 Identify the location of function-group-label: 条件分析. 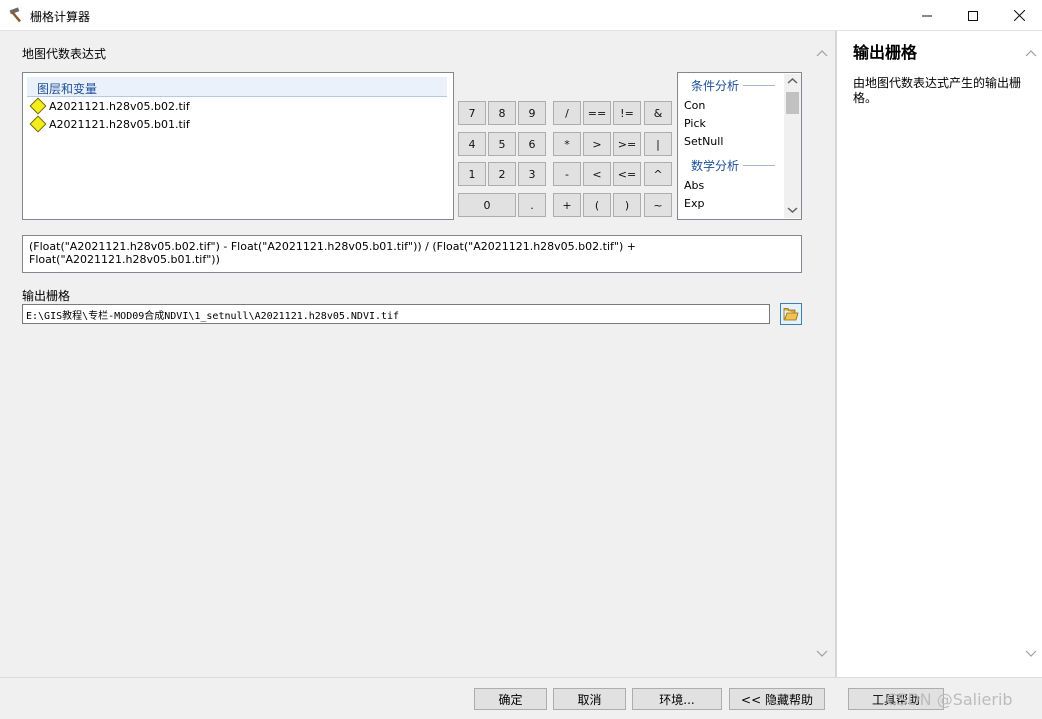
(715, 86).